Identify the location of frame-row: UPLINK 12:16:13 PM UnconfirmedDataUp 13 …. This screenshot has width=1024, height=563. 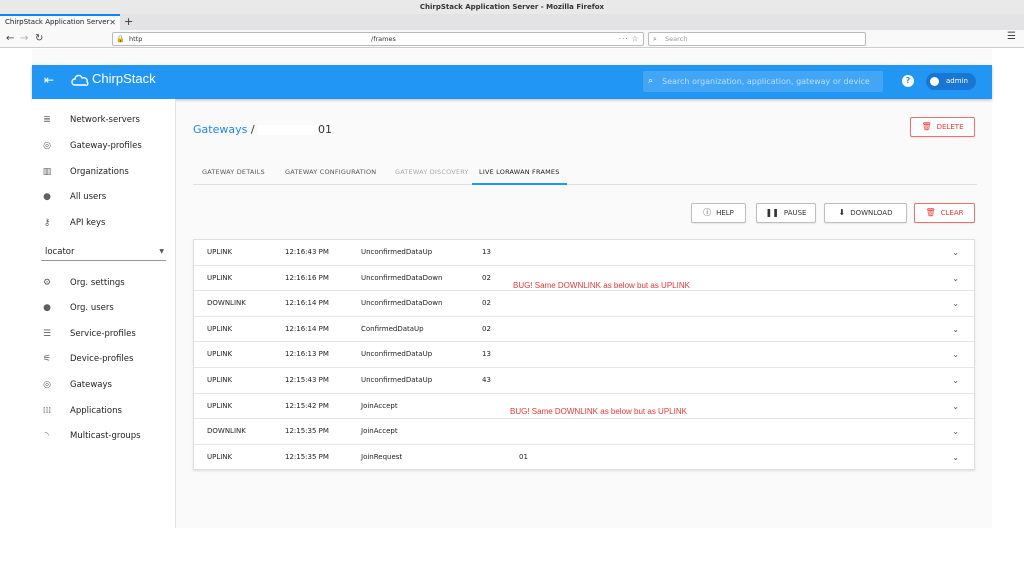
(584, 355).